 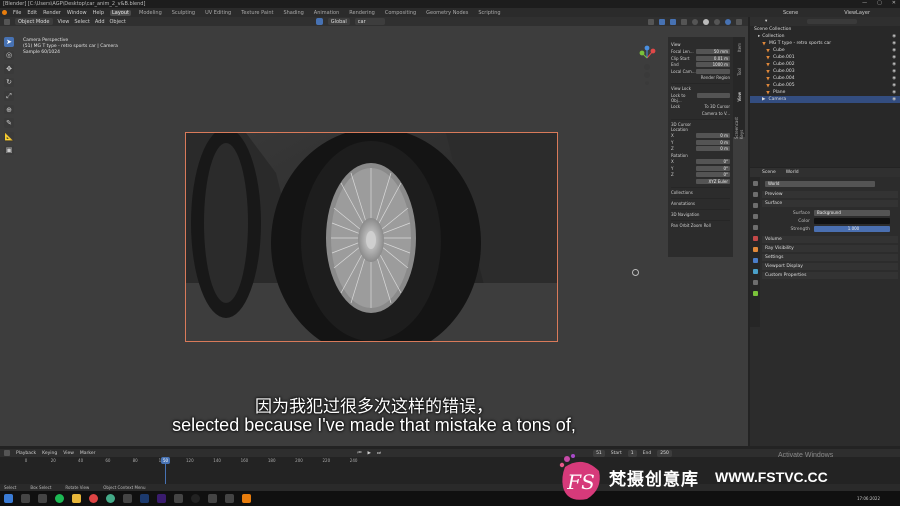 What do you see at coordinates (713, 58) in the screenshot?
I see `clip-start-field: 0.01 m` at bounding box center [713, 58].